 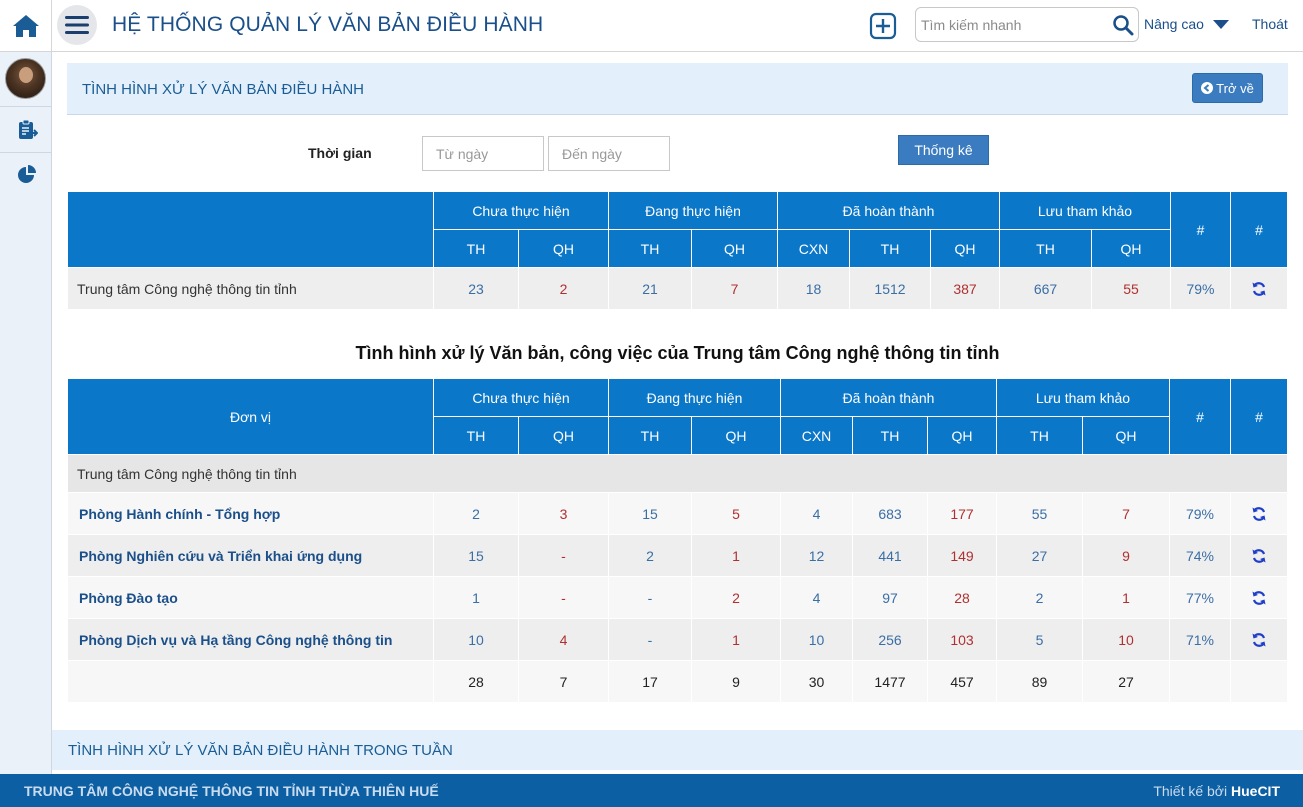 I want to click on cell-value: 667, so click(x=1045, y=288).